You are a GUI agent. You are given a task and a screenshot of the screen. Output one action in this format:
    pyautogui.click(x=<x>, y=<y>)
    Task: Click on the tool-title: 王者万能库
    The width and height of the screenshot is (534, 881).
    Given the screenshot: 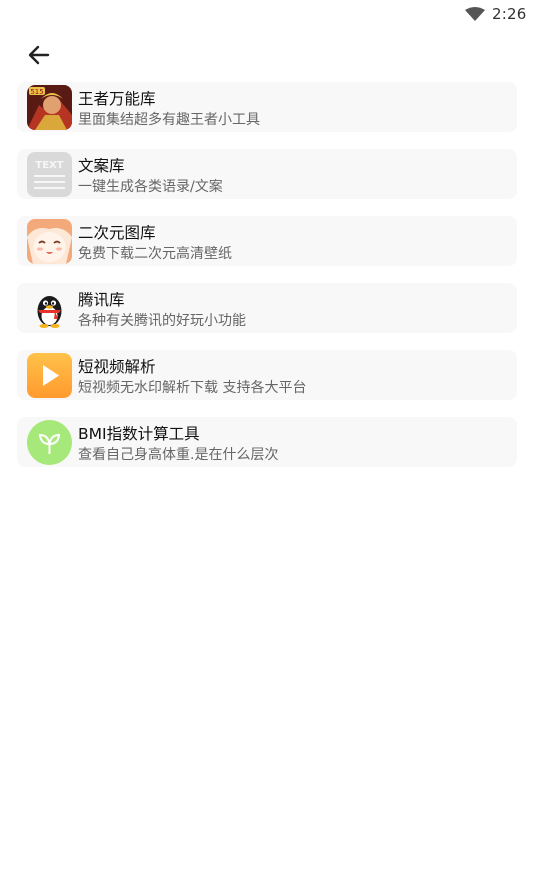 What is the action you would take?
    pyautogui.click(x=117, y=99)
    